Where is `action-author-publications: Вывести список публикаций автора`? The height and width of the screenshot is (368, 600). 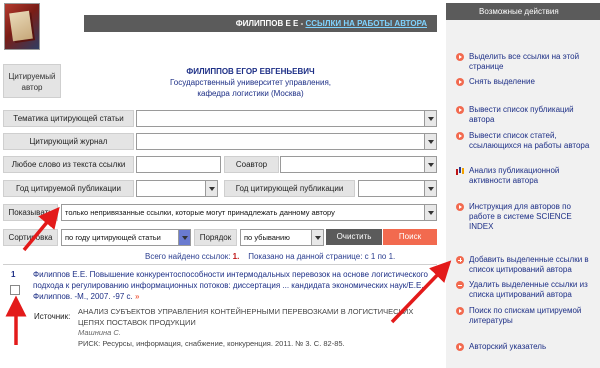 action-author-publications: Вывести список публикаций автора is located at coordinates (526, 115).